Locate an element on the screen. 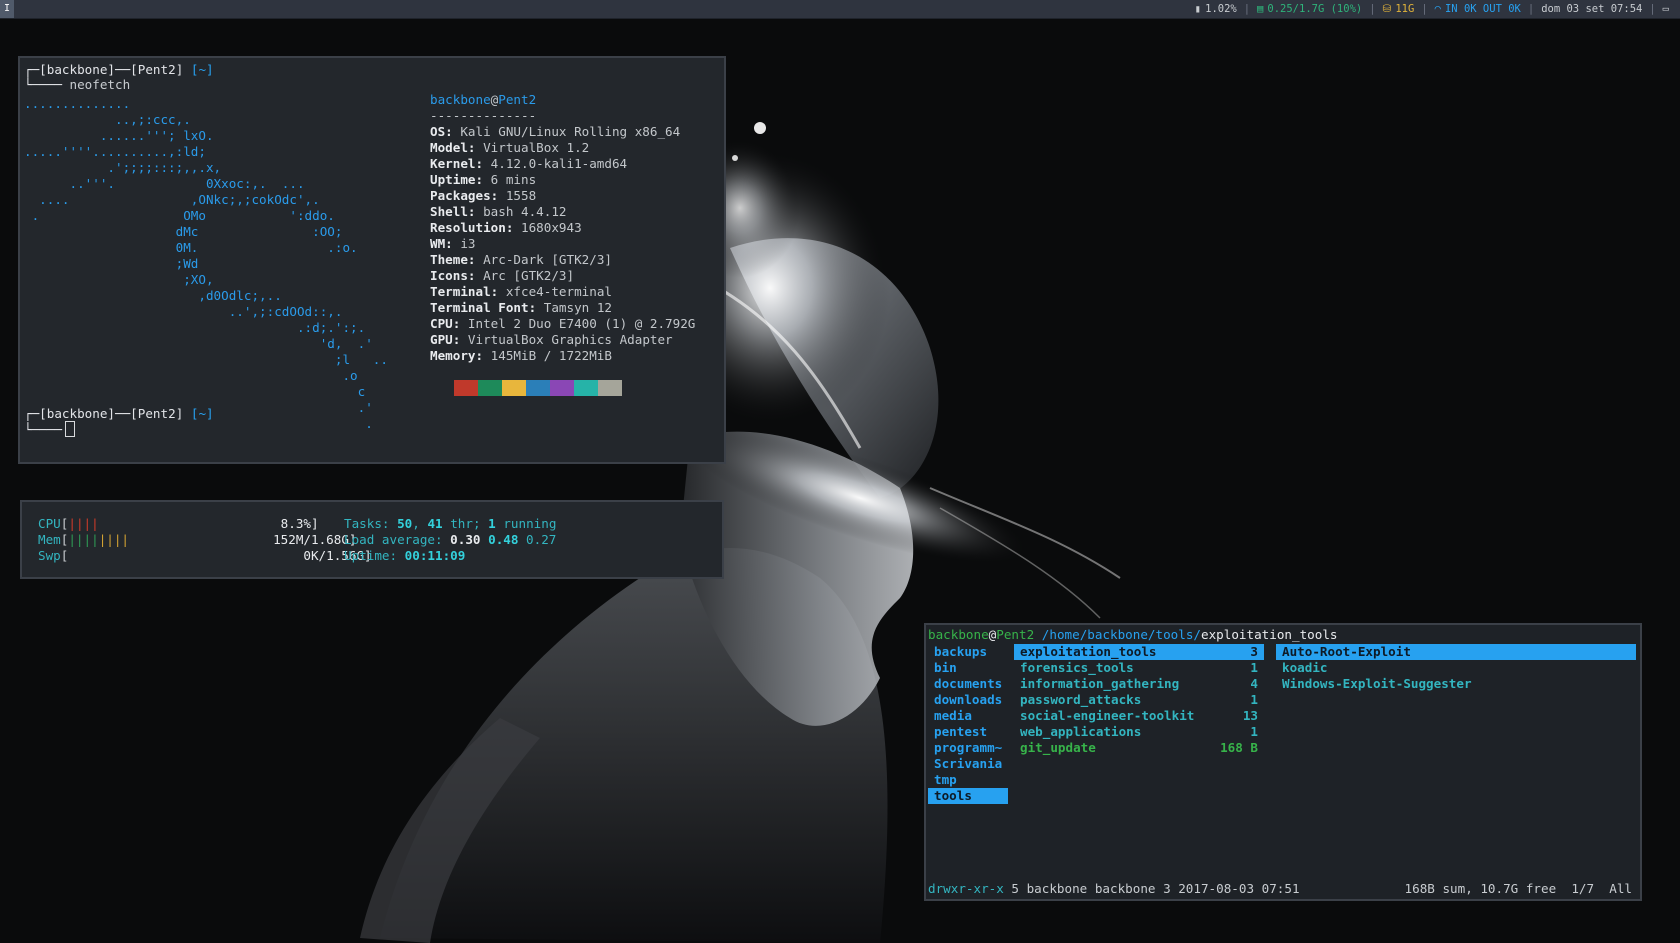  load-5min: 0.48 is located at coordinates (503, 539).